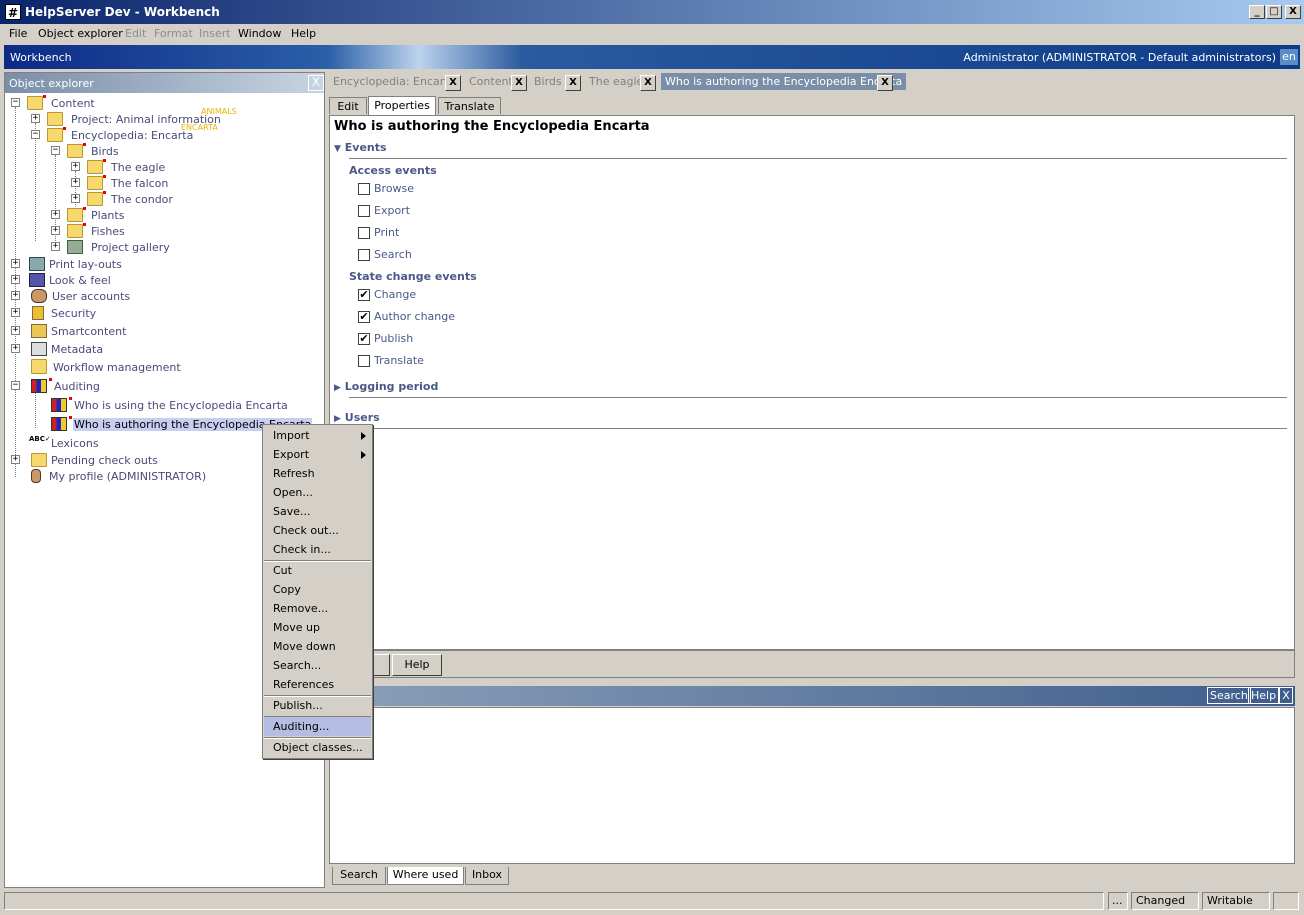 This screenshot has height=915, width=1304. I want to click on menu-item-copy: Copy, so click(317, 589).